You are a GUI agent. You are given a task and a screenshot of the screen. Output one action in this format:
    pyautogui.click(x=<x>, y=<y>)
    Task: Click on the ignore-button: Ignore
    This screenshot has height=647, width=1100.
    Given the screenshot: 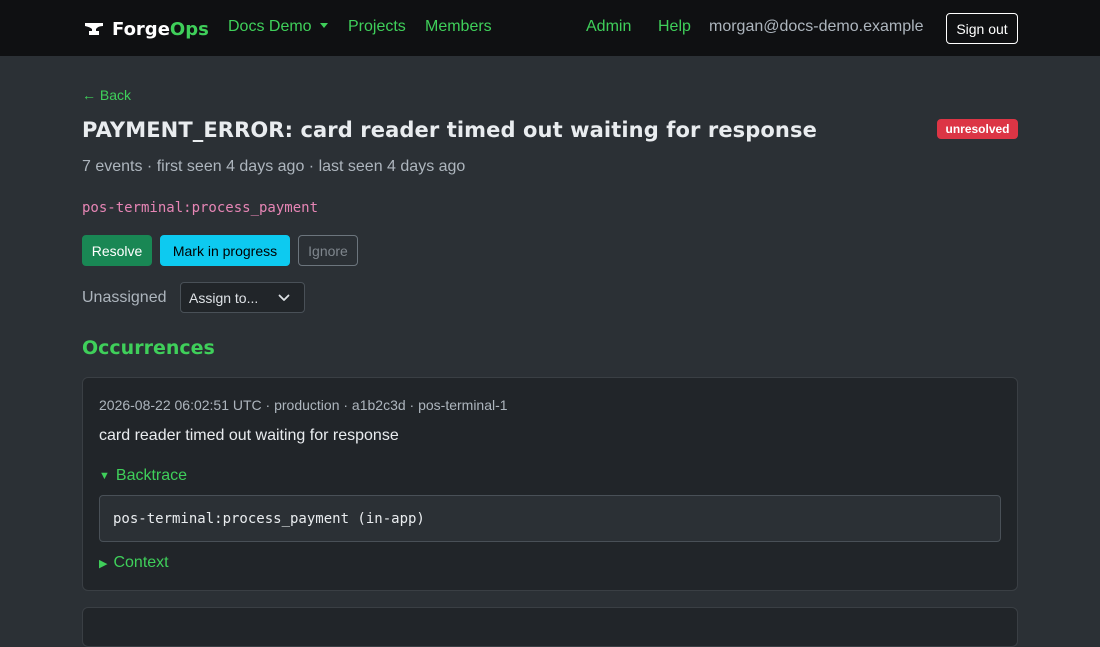 What is the action you would take?
    pyautogui.click(x=328, y=250)
    